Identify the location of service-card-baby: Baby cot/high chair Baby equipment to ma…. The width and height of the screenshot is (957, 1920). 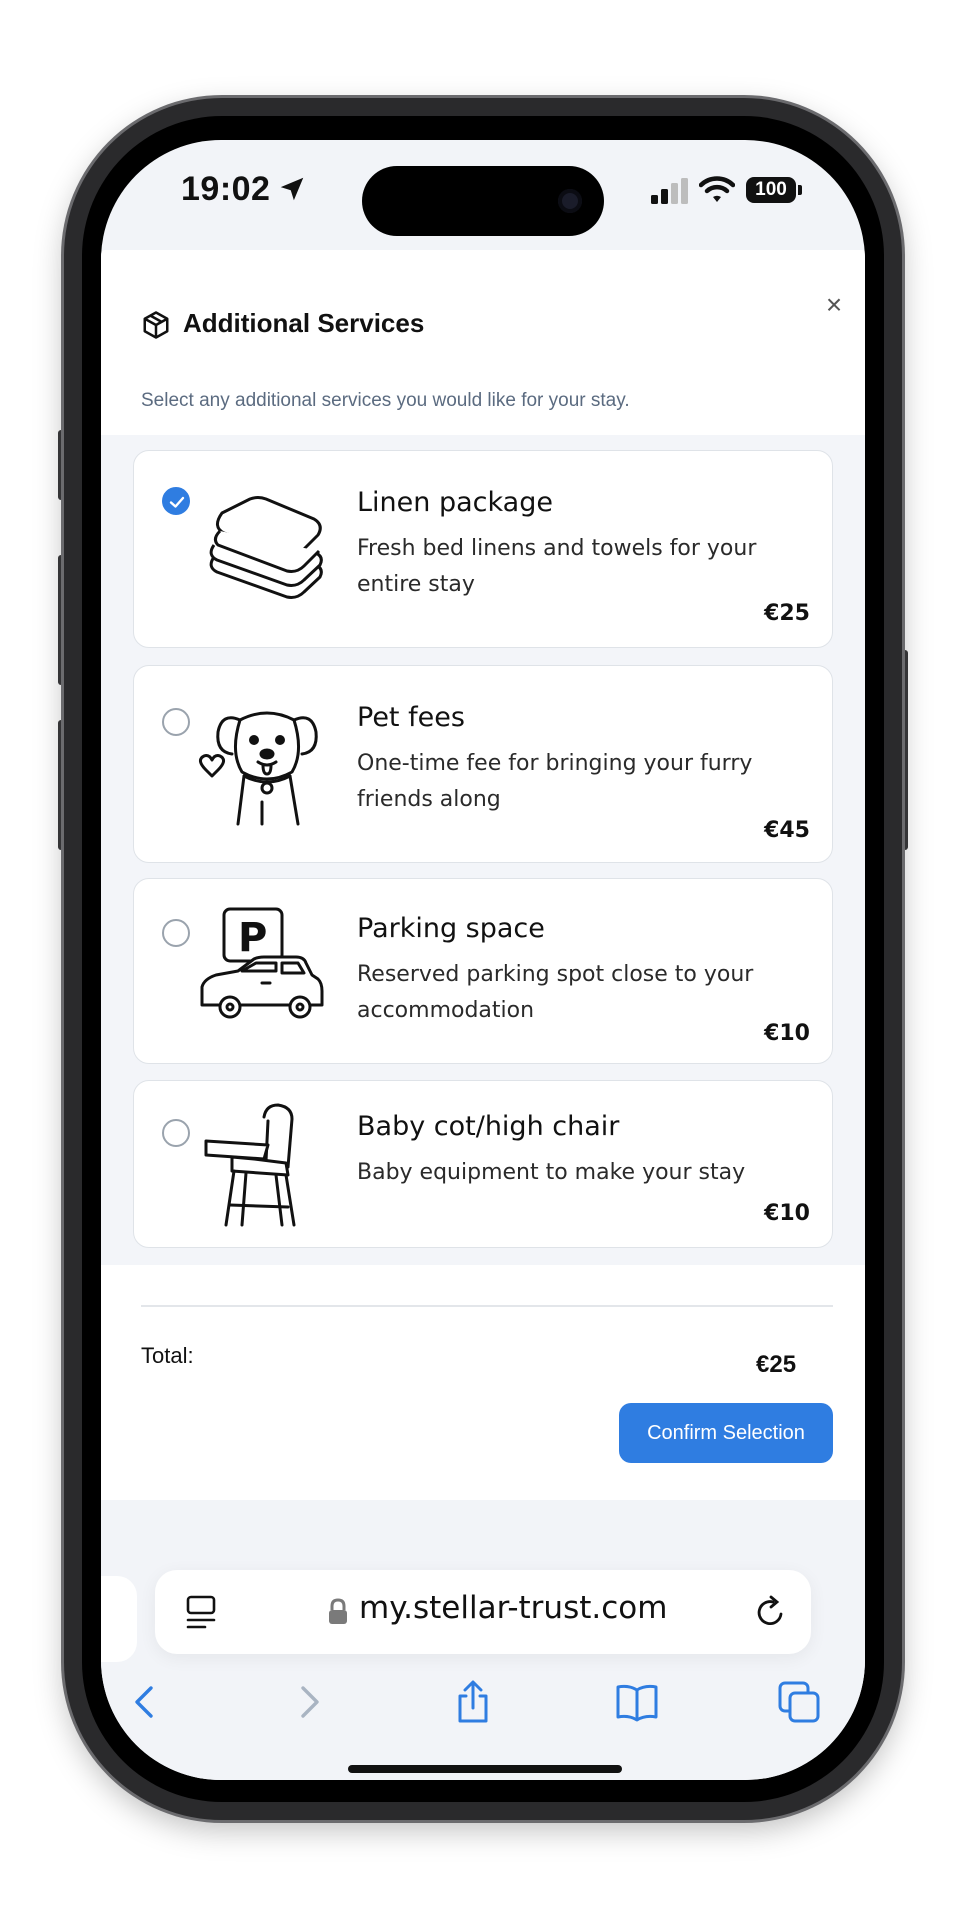
(483, 1164).